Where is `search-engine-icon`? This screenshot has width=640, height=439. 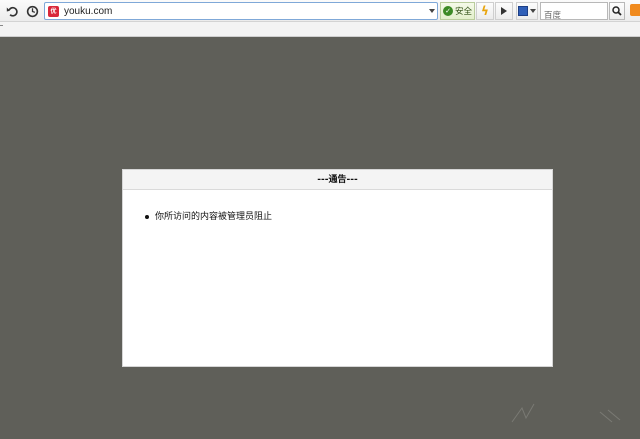 search-engine-icon is located at coordinates (523, 11).